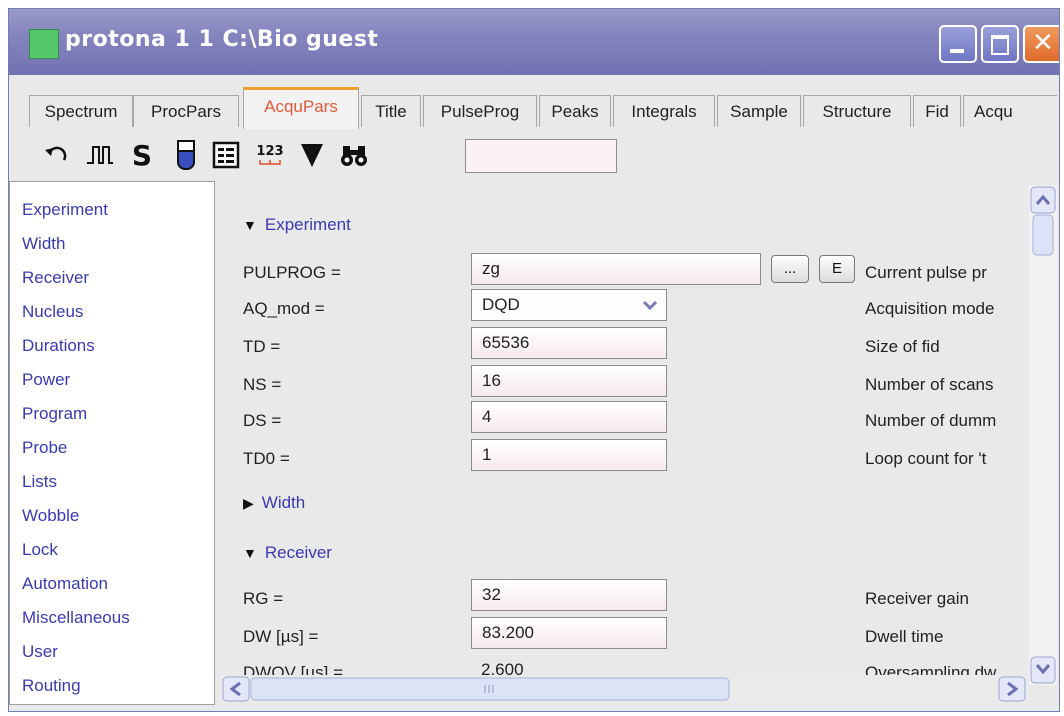 This screenshot has height=716, width=1064. Describe the element at coordinates (541, 156) in the screenshot. I see `search-input` at that location.